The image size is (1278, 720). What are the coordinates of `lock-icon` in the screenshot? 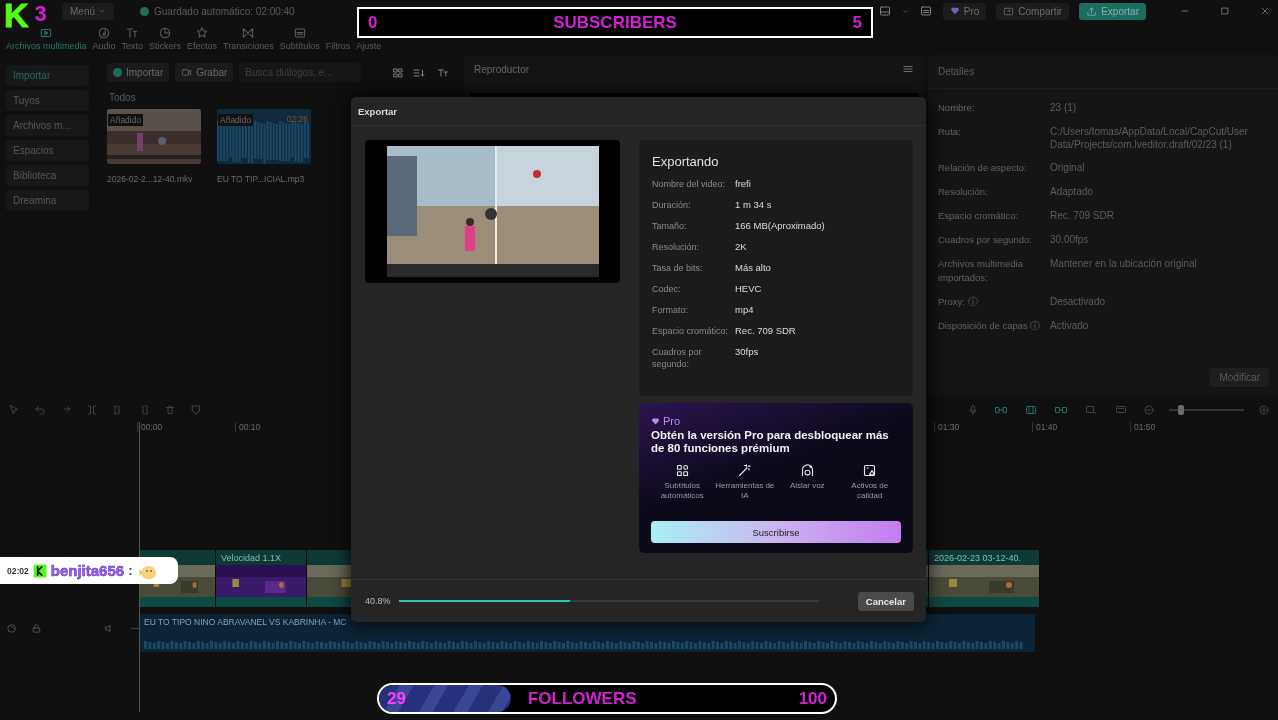 It's located at (36, 628).